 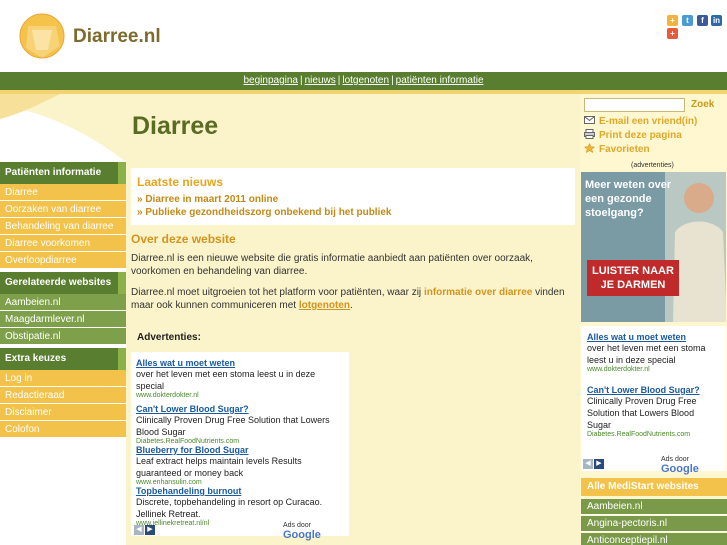 What do you see at coordinates (175, 126) in the screenshot?
I see `page-title: Diarree` at bounding box center [175, 126].